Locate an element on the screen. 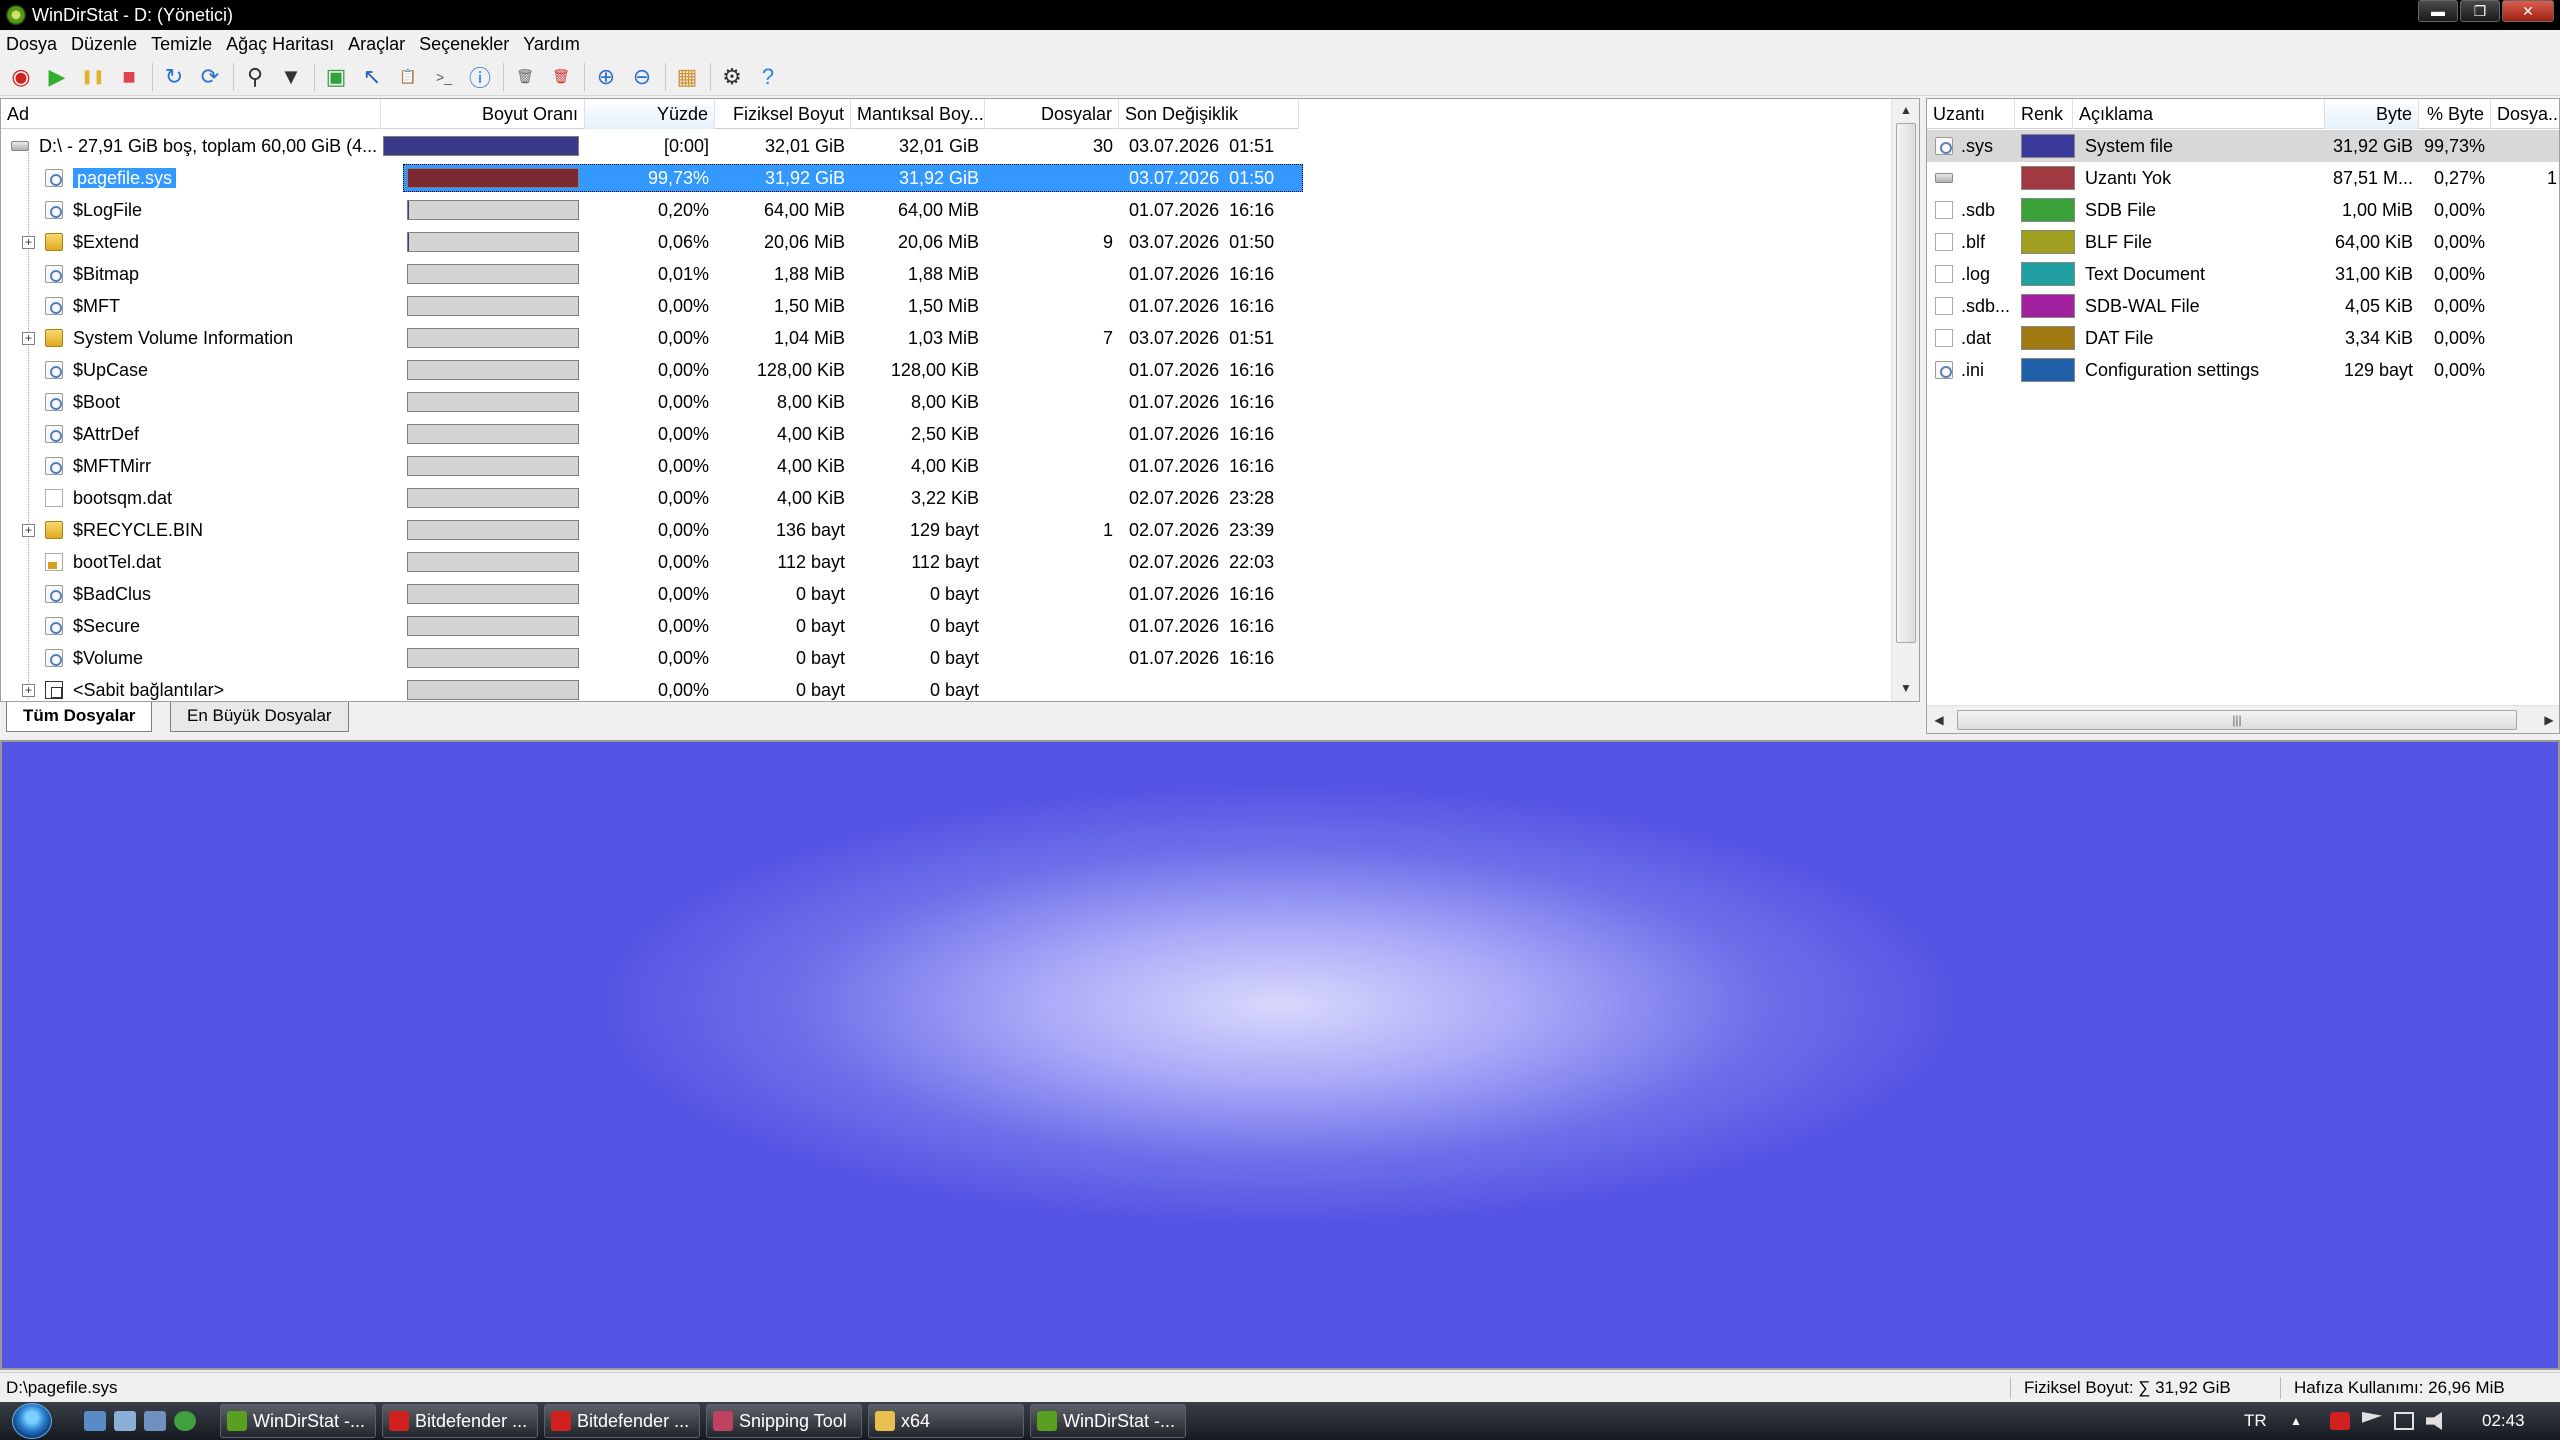 This screenshot has height=1440, width=2560. menu-agac-haritasi: Ağaç Haritası is located at coordinates (280, 44).